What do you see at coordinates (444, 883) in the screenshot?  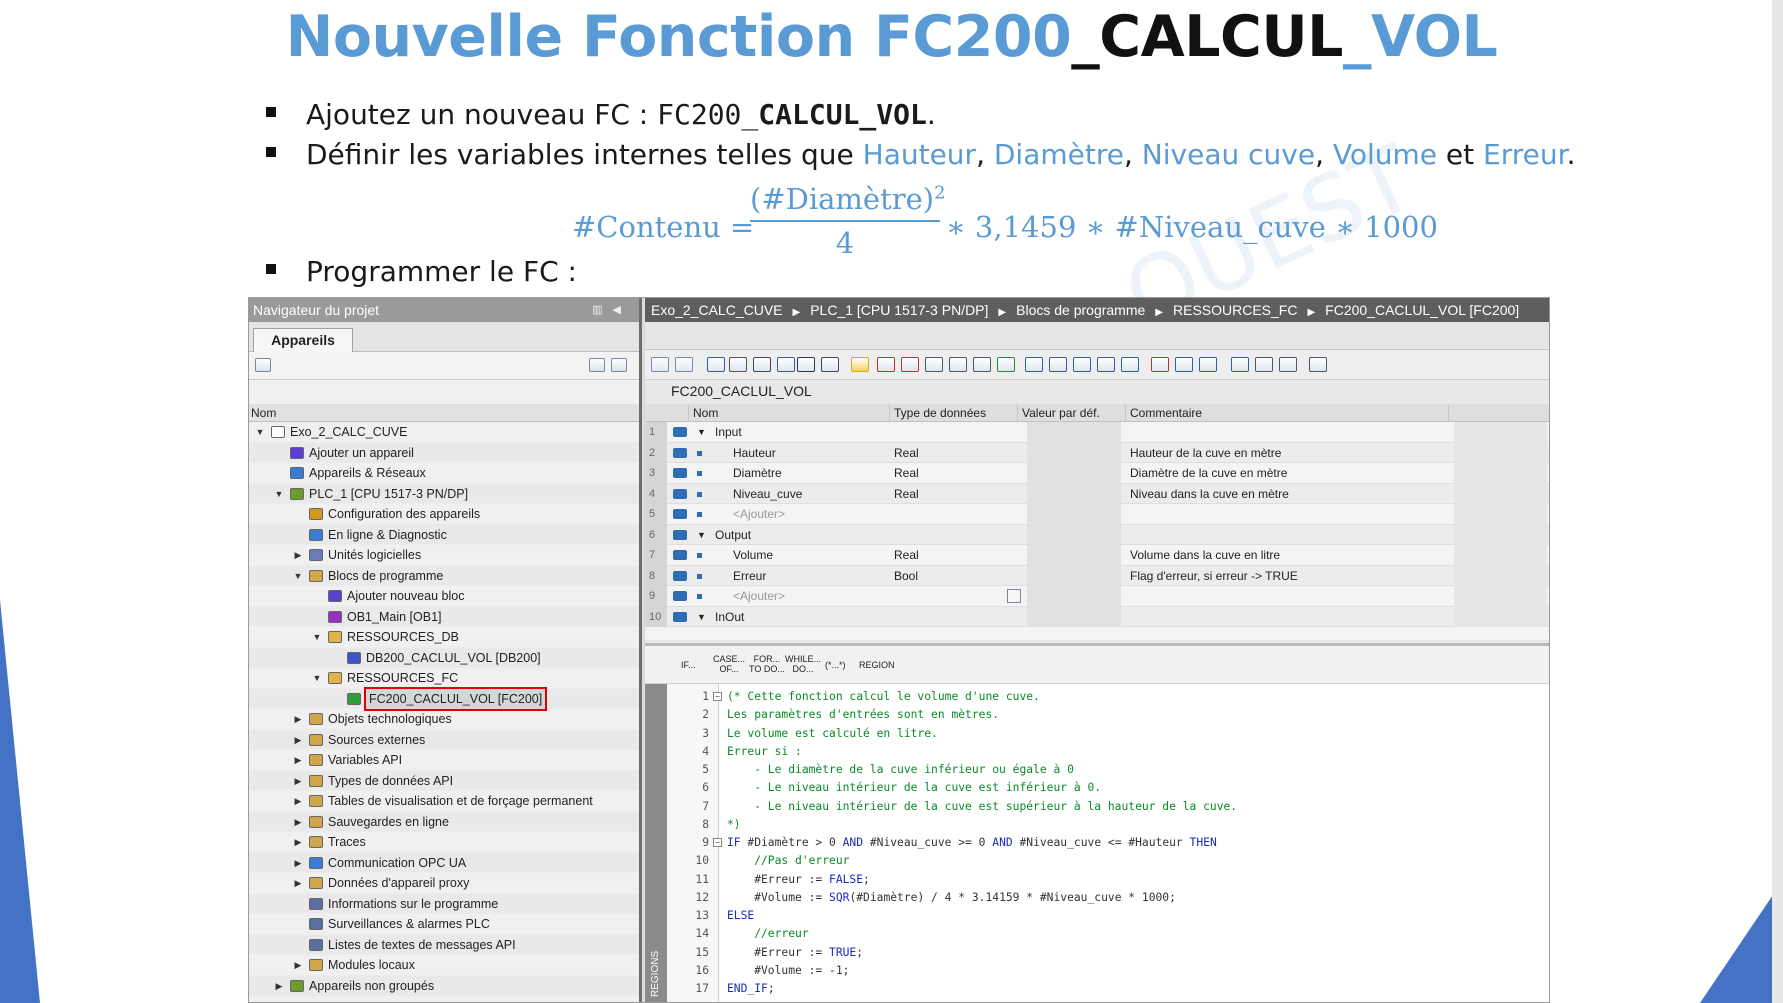 I see `tree-item: ▶ Données d'appareil proxy` at bounding box center [444, 883].